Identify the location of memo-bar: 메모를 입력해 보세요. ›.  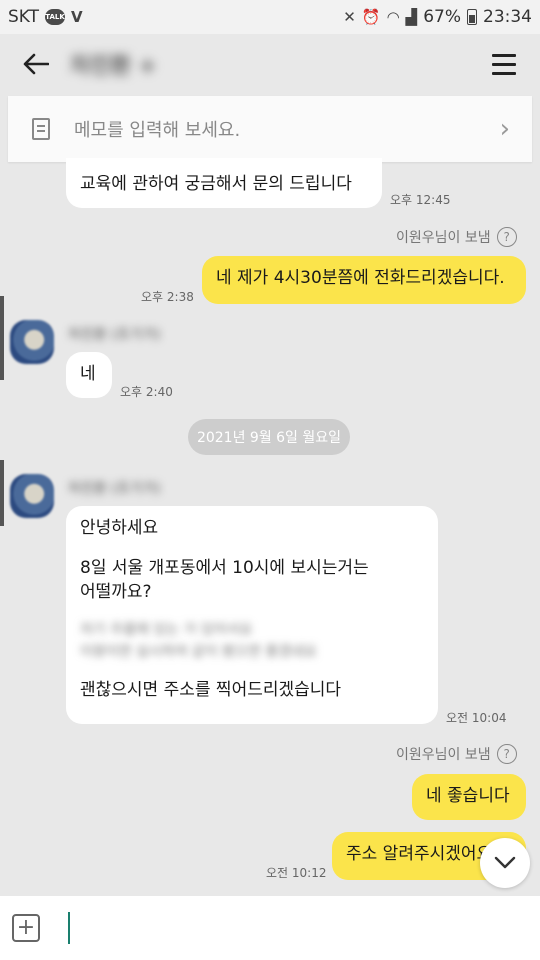
(270, 129).